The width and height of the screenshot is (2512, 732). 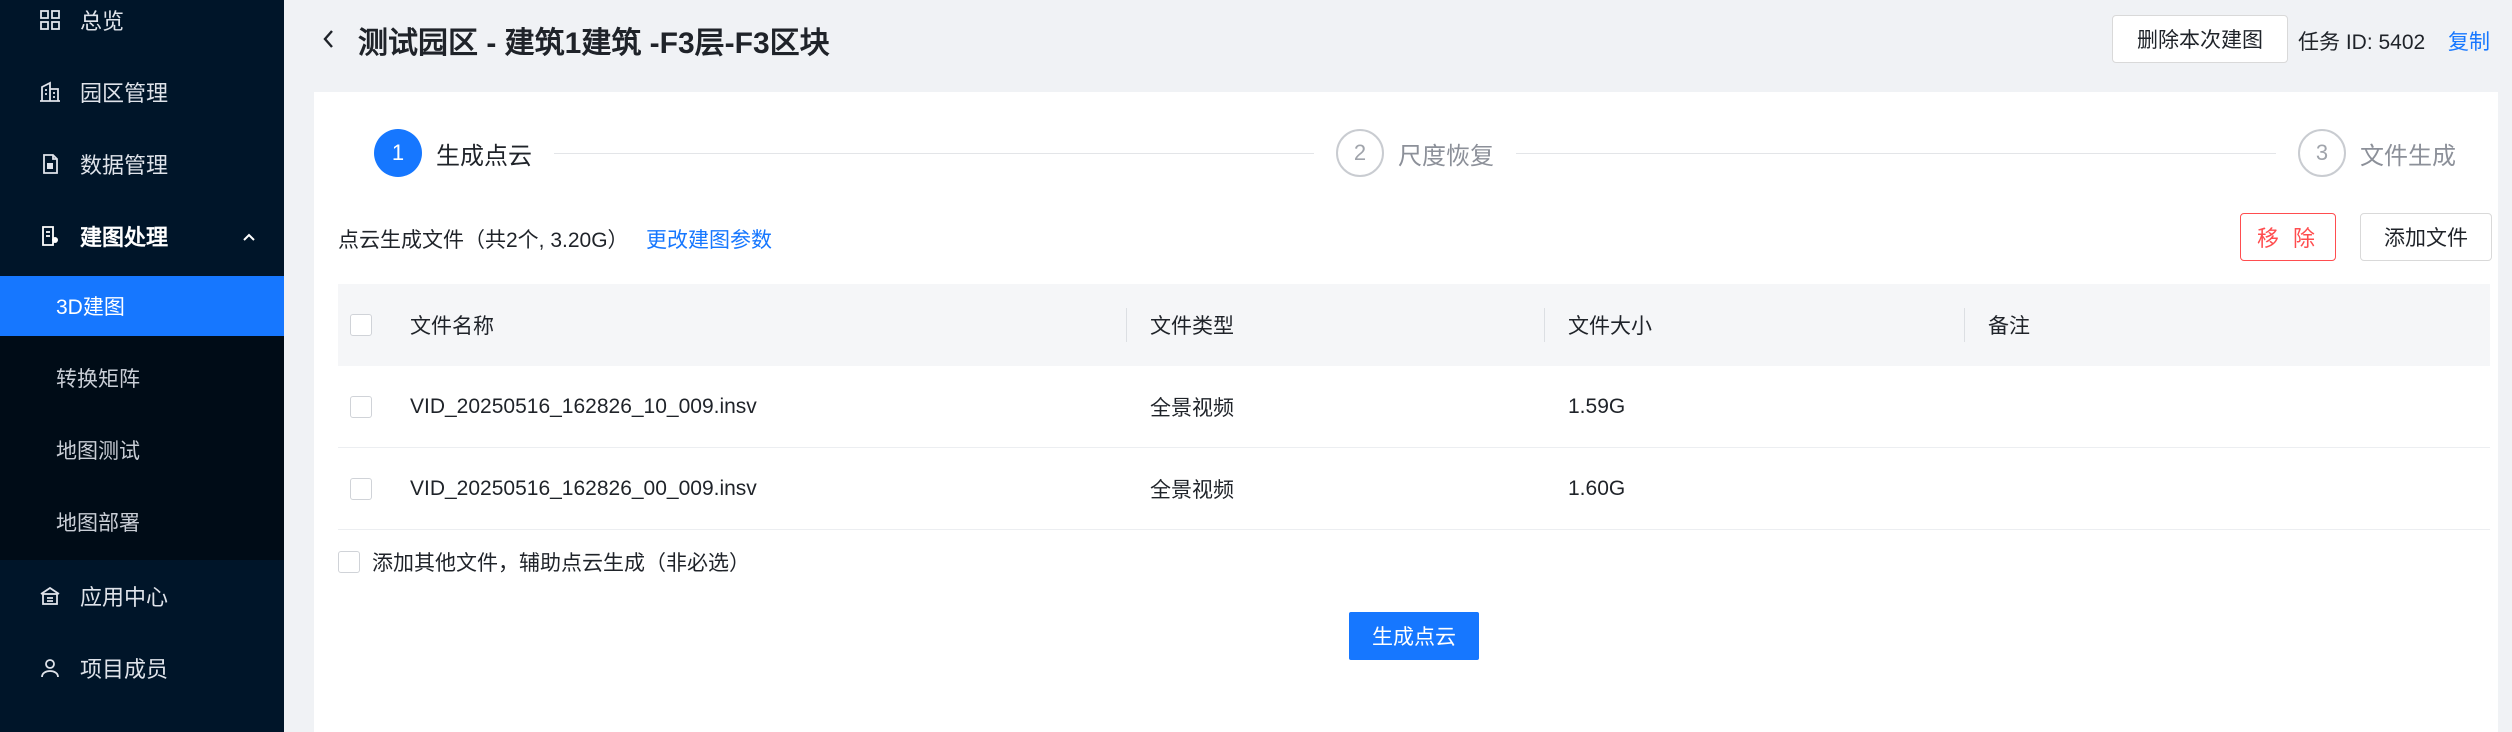 What do you see at coordinates (124, 93) in the screenshot?
I see `sidebar-item-label: 园区管理` at bounding box center [124, 93].